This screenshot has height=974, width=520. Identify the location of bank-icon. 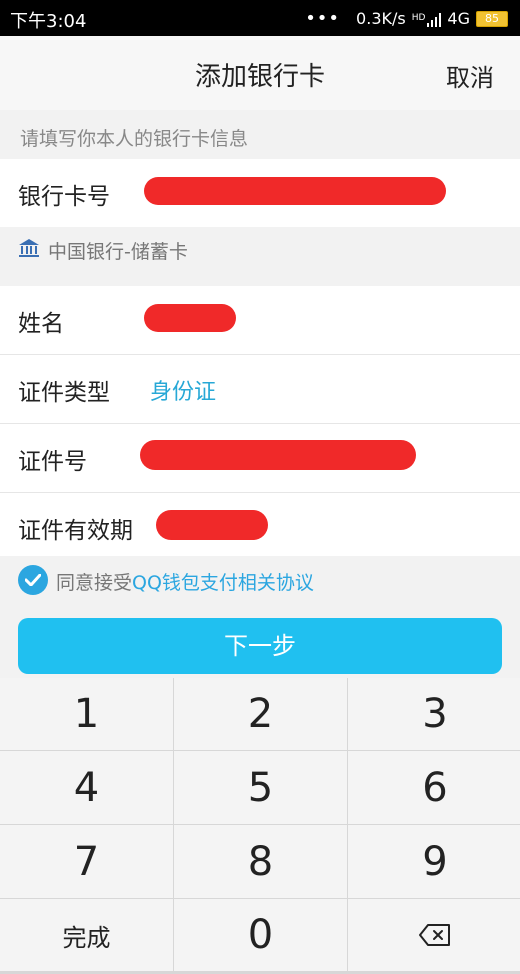
(29, 248).